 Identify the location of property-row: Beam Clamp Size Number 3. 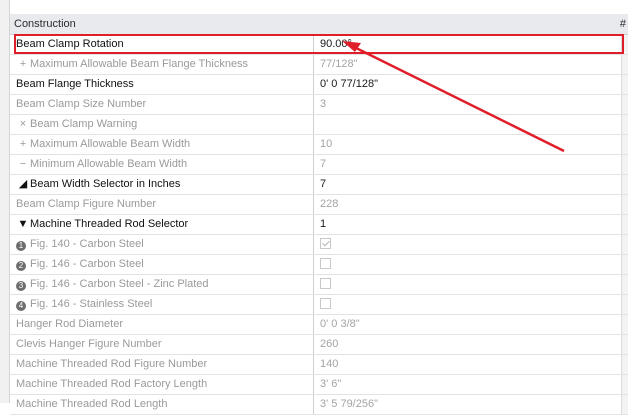
(319, 105).